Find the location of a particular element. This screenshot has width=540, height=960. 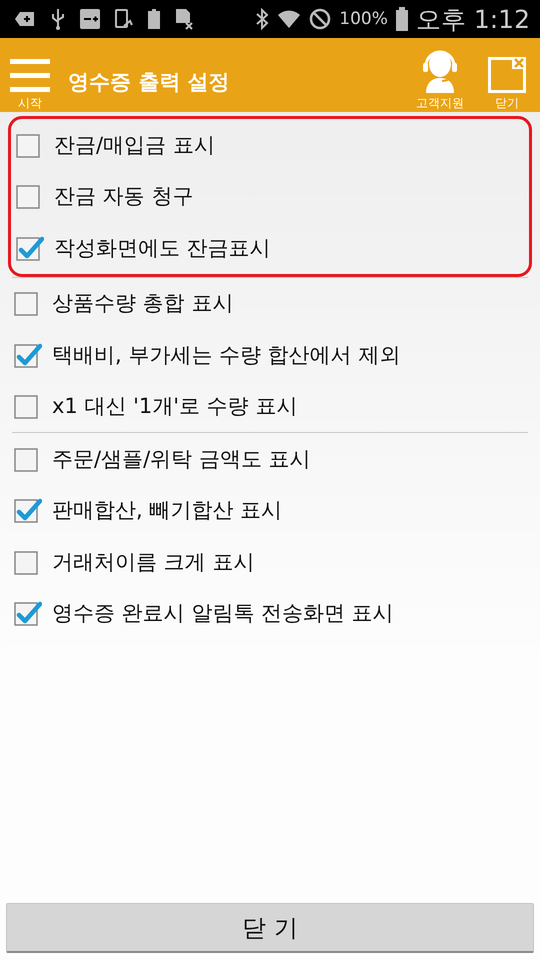

notification-icon is located at coordinates (25, 19).